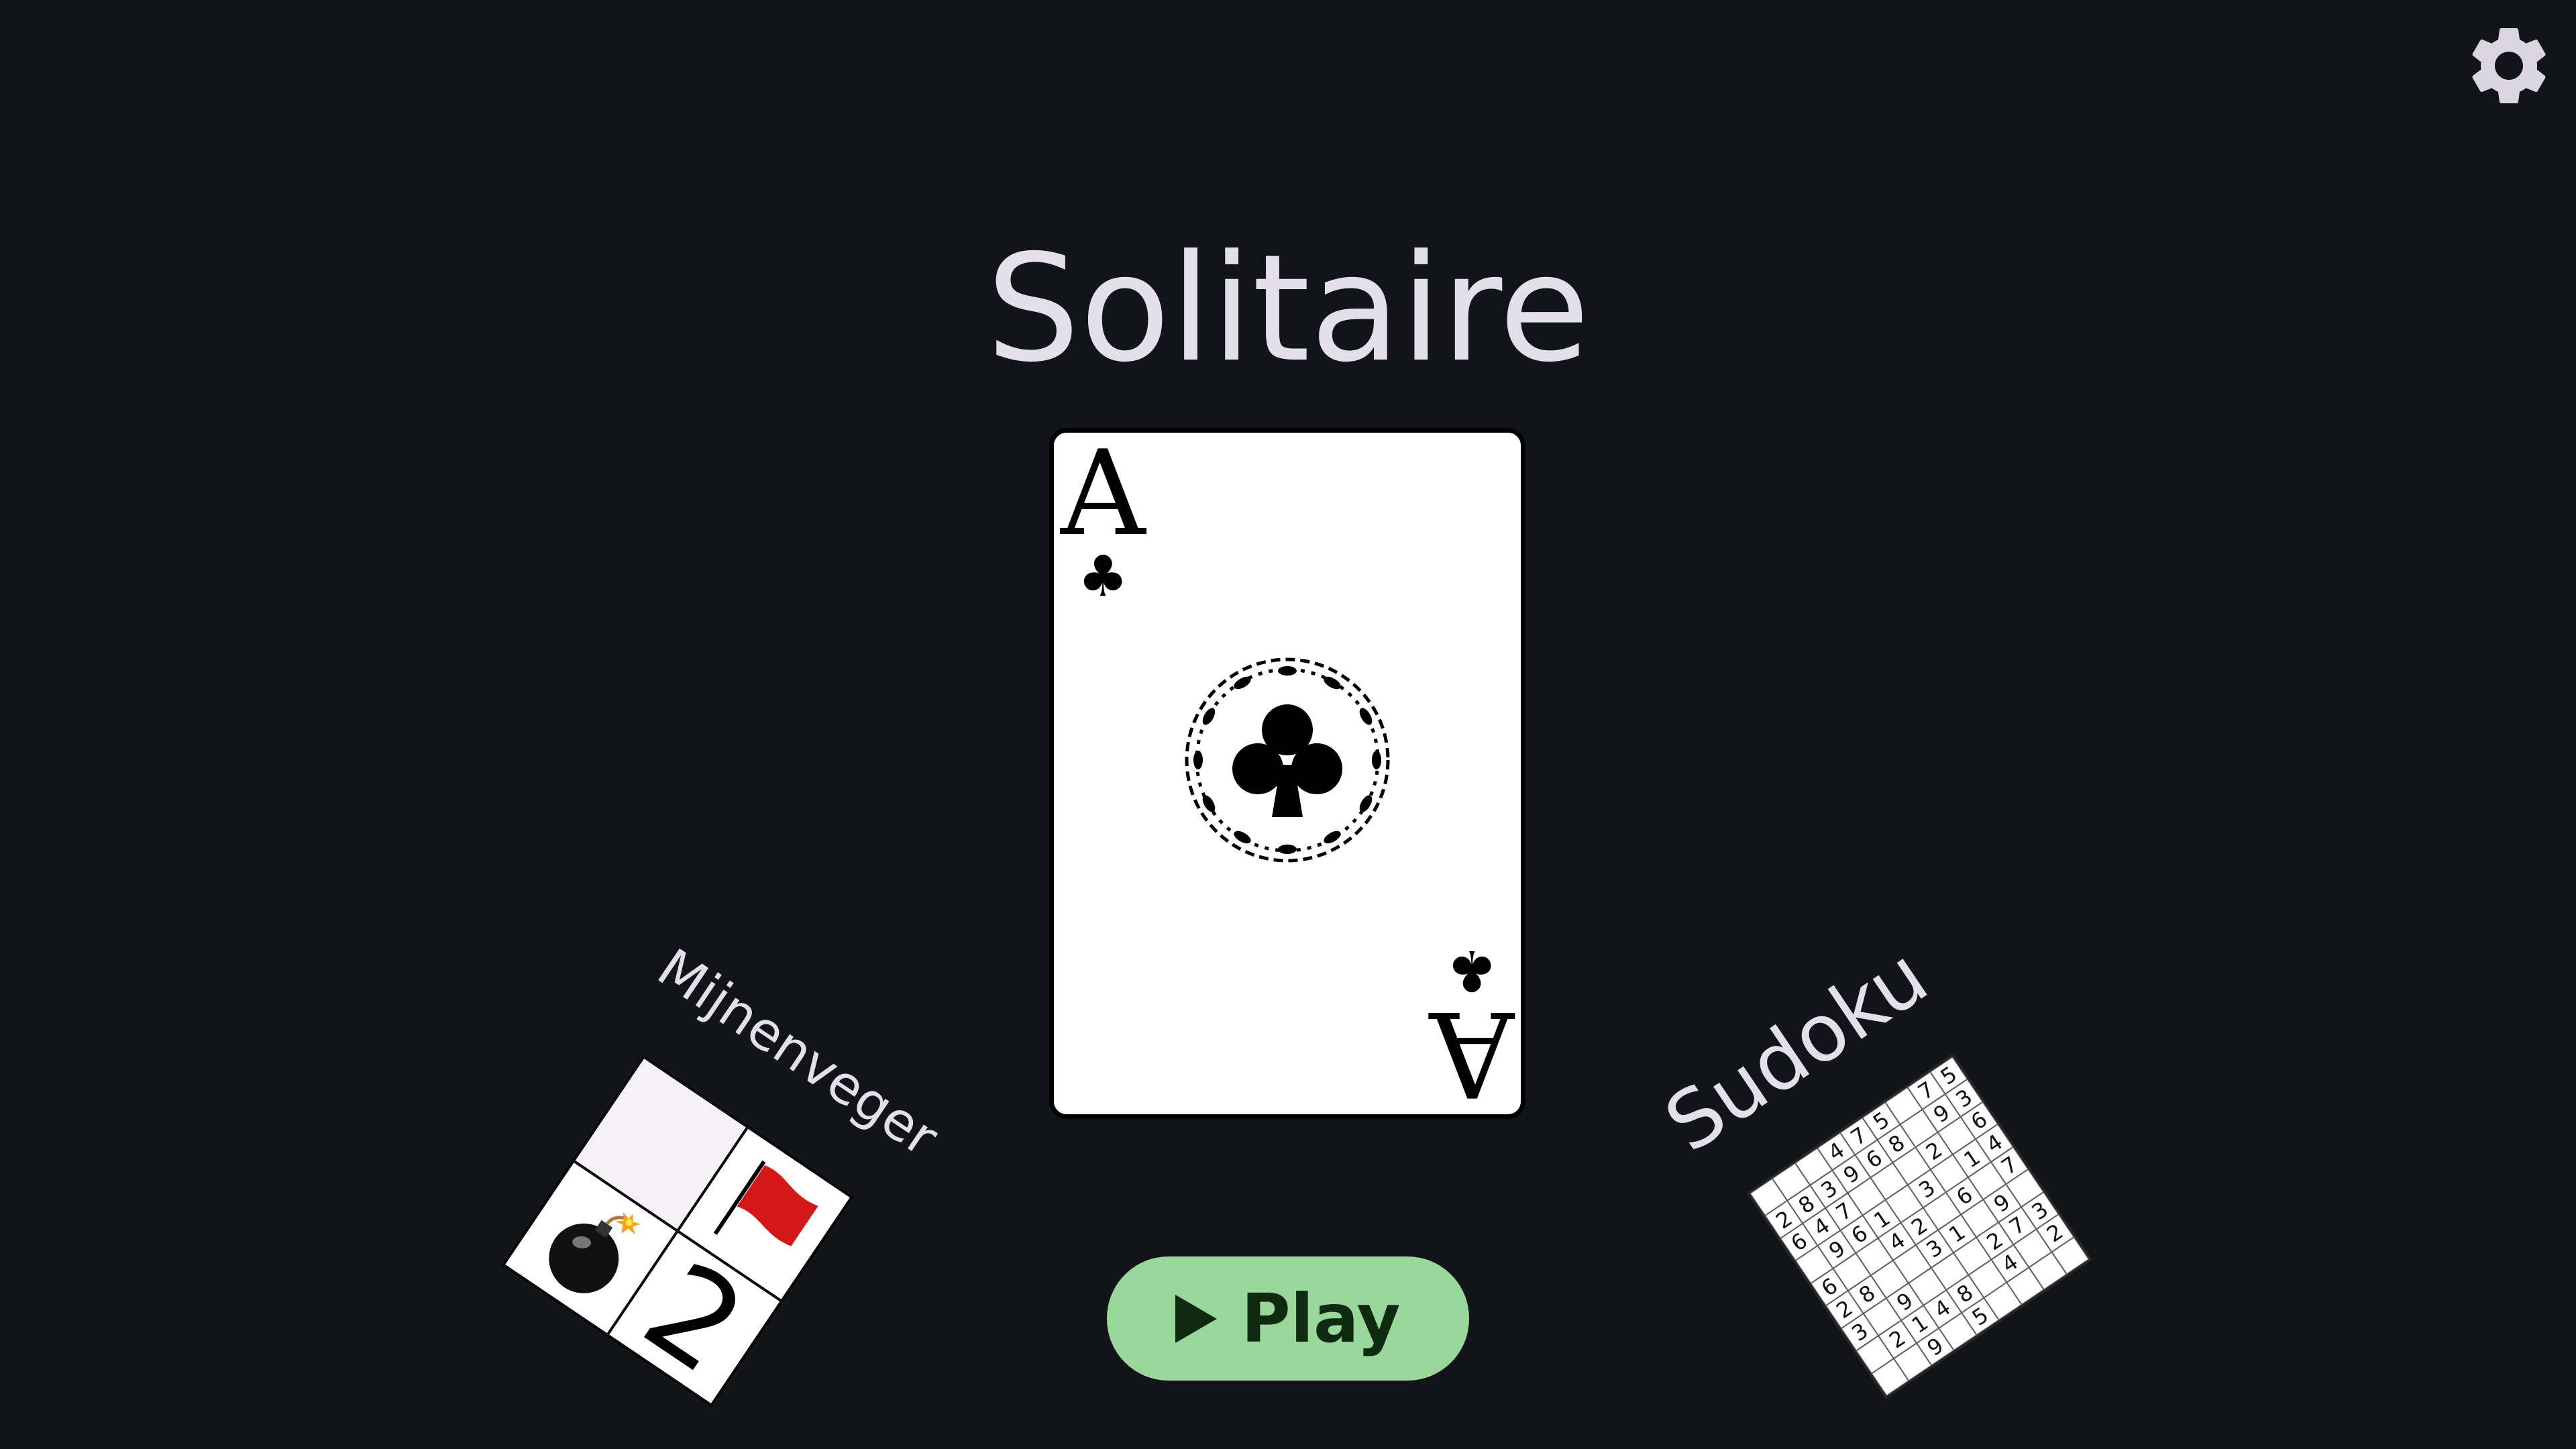  What do you see at coordinates (677, 1231) in the screenshot?
I see `minesweeper-grid: 2` at bounding box center [677, 1231].